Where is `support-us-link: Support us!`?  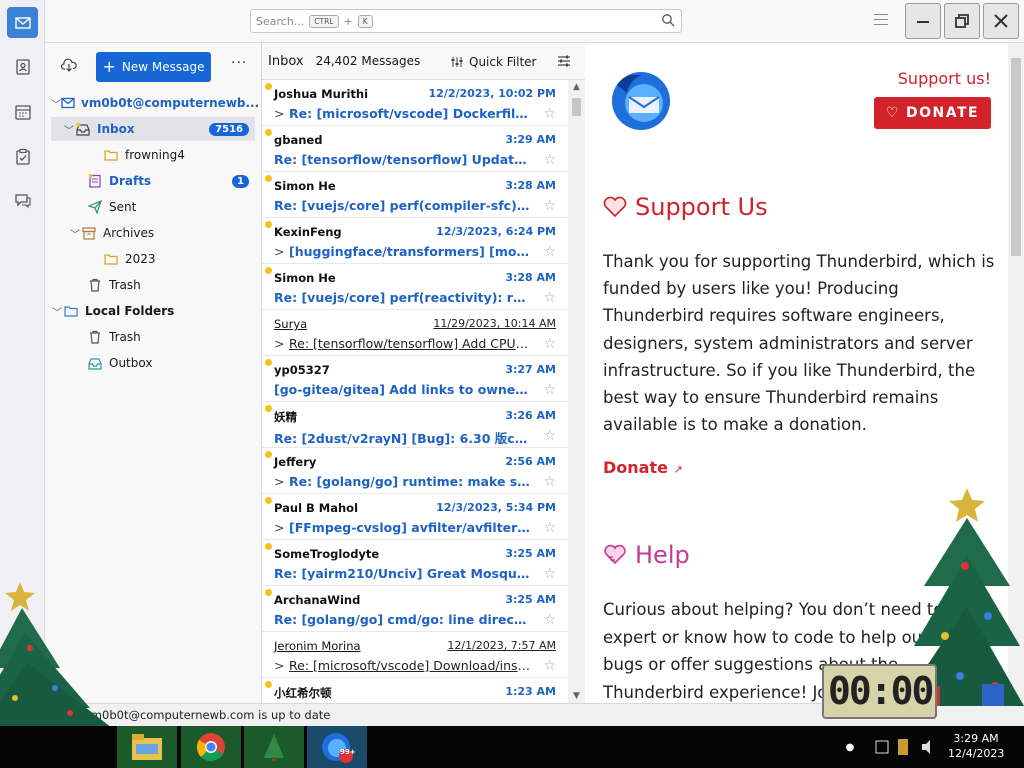 support-us-link: Support us! is located at coordinates (944, 78).